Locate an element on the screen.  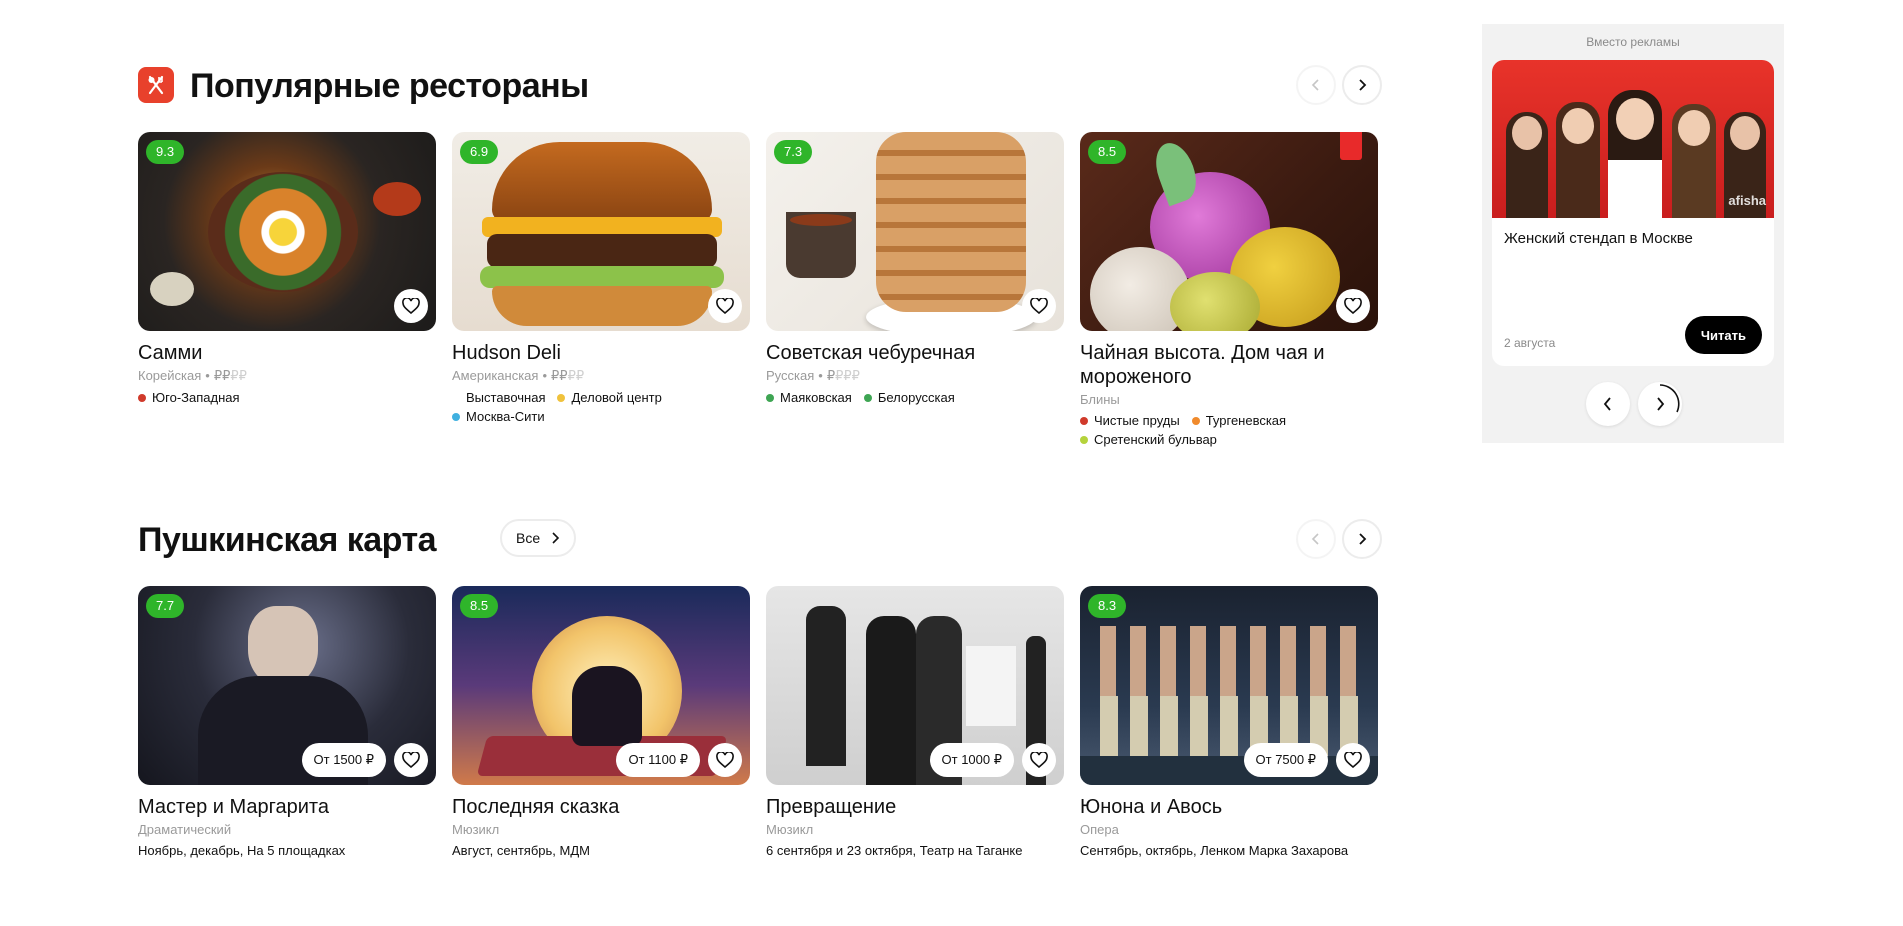
restaurant-name: Чайная высота. Дом чая и мороженого is located at coordinates (1229, 365).